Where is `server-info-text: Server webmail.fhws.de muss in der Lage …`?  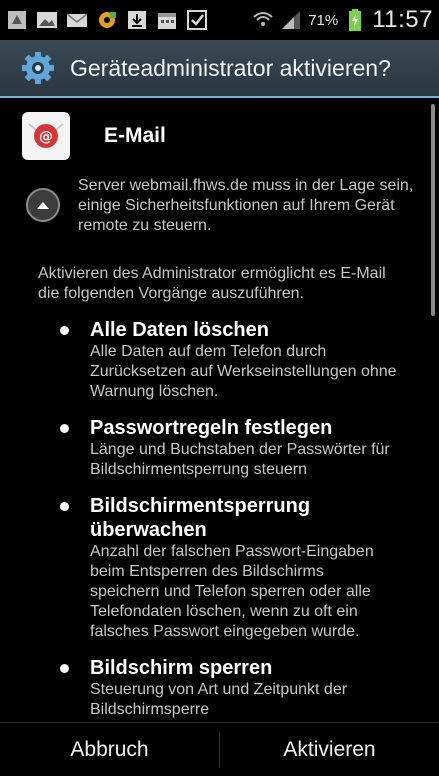
server-info-text: Server webmail.fhws.de muss in der Lage … is located at coordinates (246, 205).